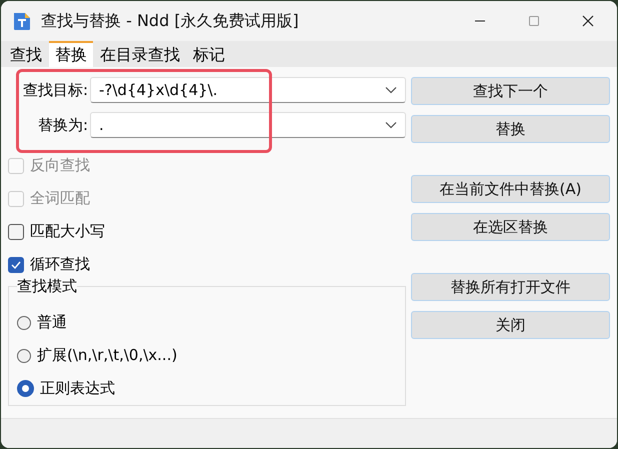 Image resolution: width=618 pixels, height=449 pixels. I want to click on combo-field: -?\d{4}x\d{4}\., so click(248, 90).